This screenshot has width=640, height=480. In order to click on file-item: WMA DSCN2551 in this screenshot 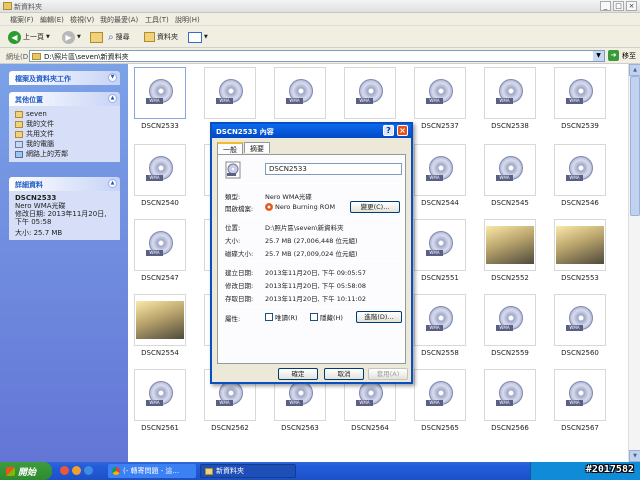, I will do `click(440, 250)`.